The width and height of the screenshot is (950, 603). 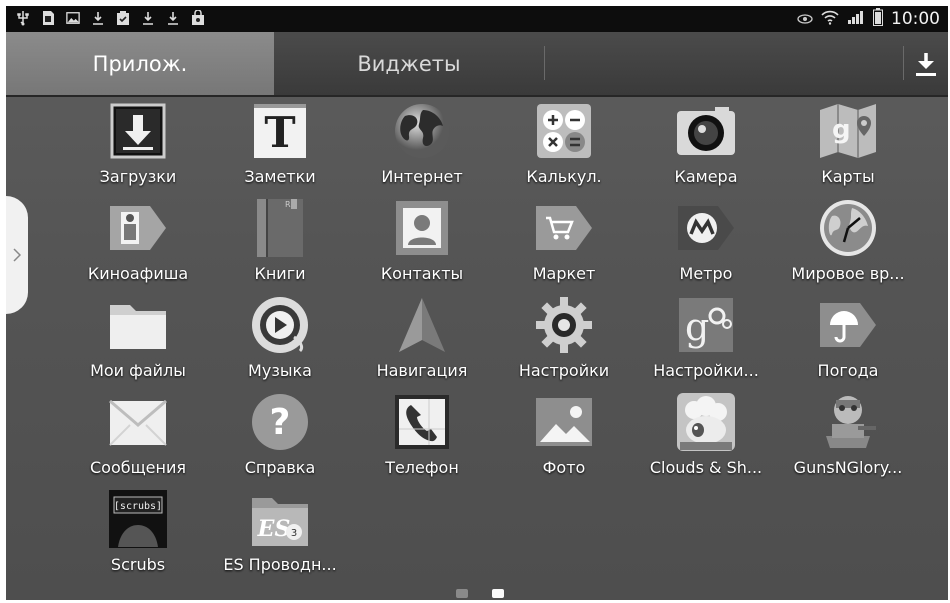 I want to click on usb-icon, so click(x=23, y=18).